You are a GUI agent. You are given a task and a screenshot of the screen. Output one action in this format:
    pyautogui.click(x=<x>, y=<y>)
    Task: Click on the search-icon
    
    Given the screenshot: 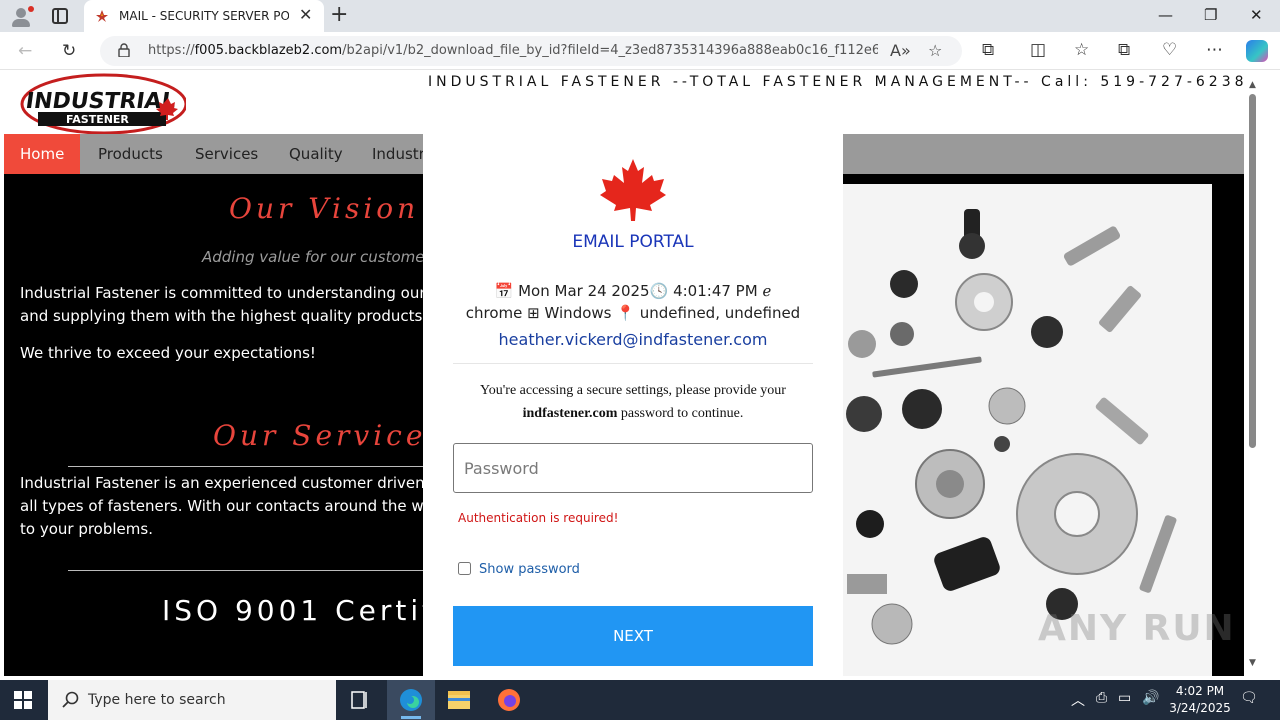 What is the action you would take?
    pyautogui.click(x=70, y=699)
    